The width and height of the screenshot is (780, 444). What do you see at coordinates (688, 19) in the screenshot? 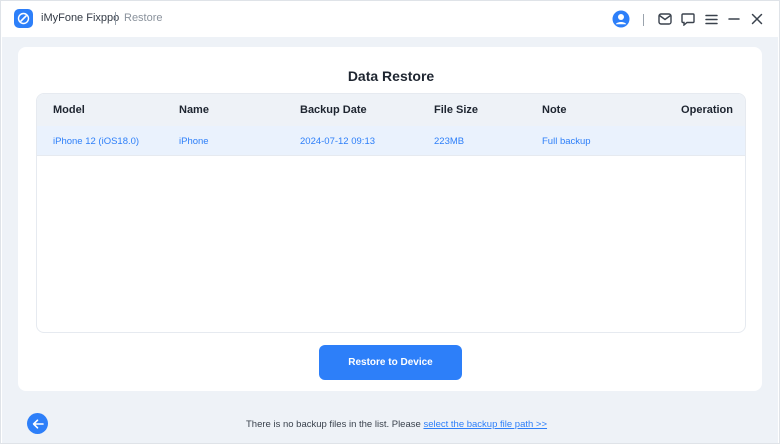
I see `feedback-icon` at bounding box center [688, 19].